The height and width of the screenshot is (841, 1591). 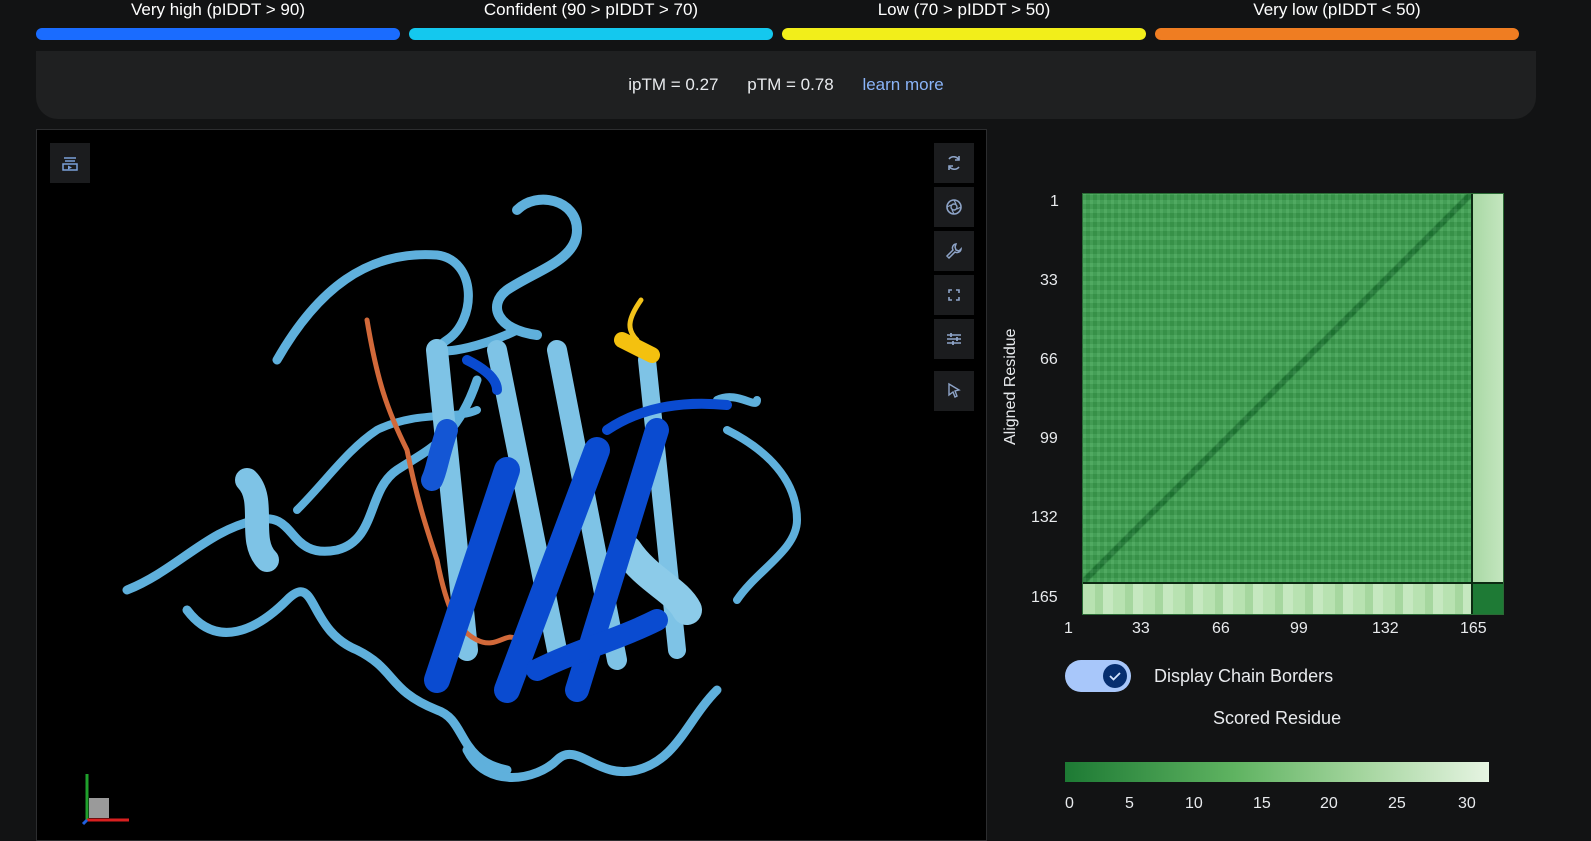 I want to click on y-tick: 132, so click(x=1044, y=517).